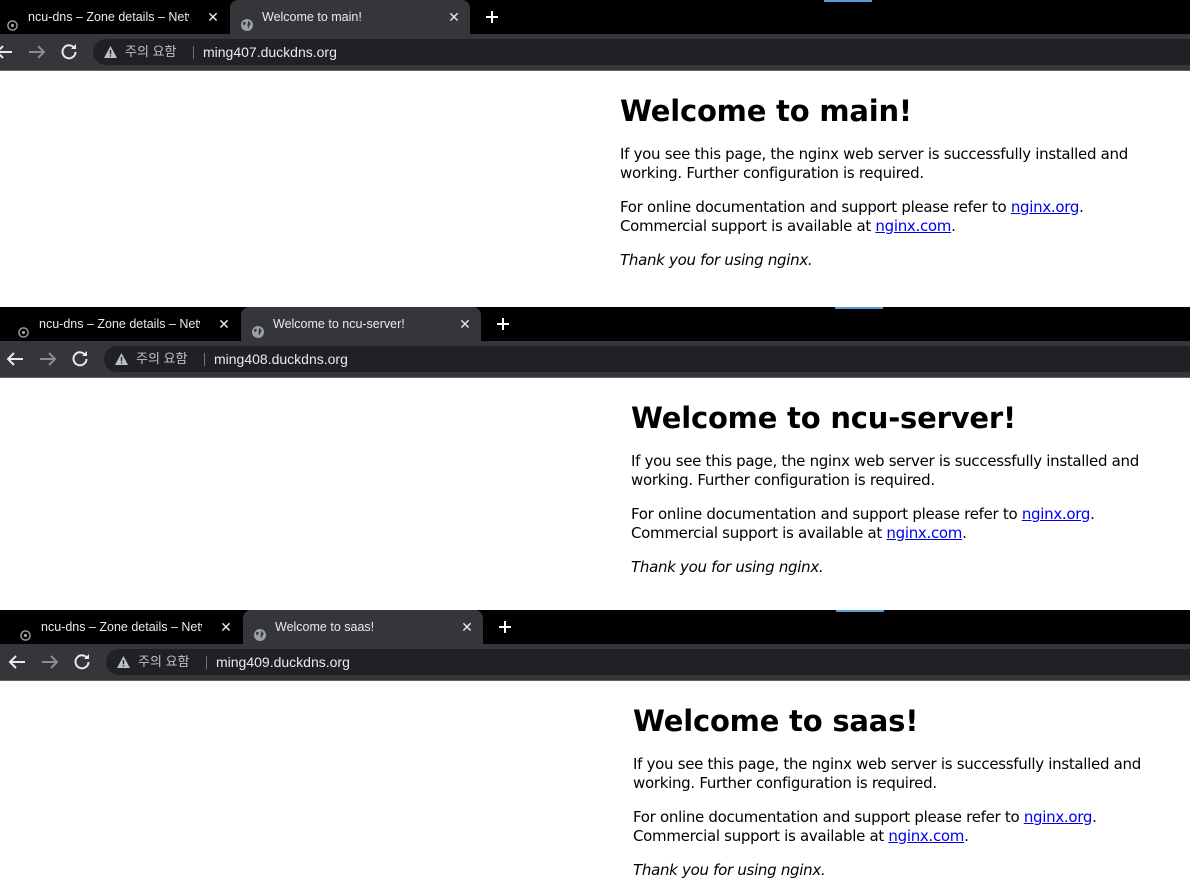 This screenshot has height=896, width=1190. Describe the element at coordinates (339, 324) in the screenshot. I see `tab-title: Welcome to ncu-server!` at that location.